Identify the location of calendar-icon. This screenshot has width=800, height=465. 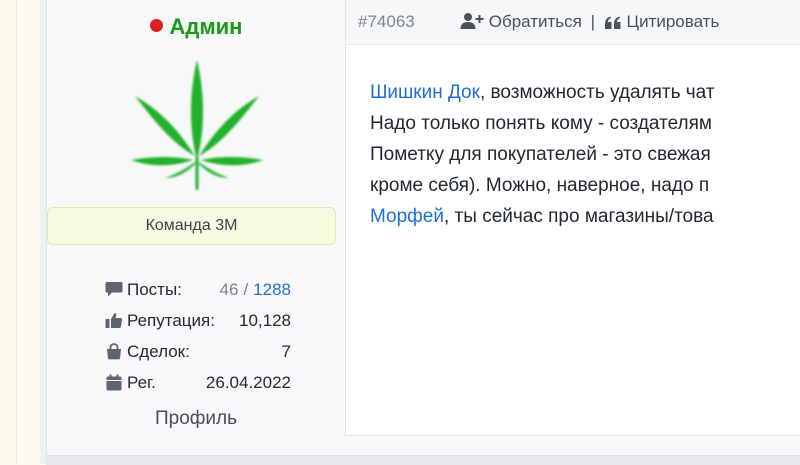
(114, 382).